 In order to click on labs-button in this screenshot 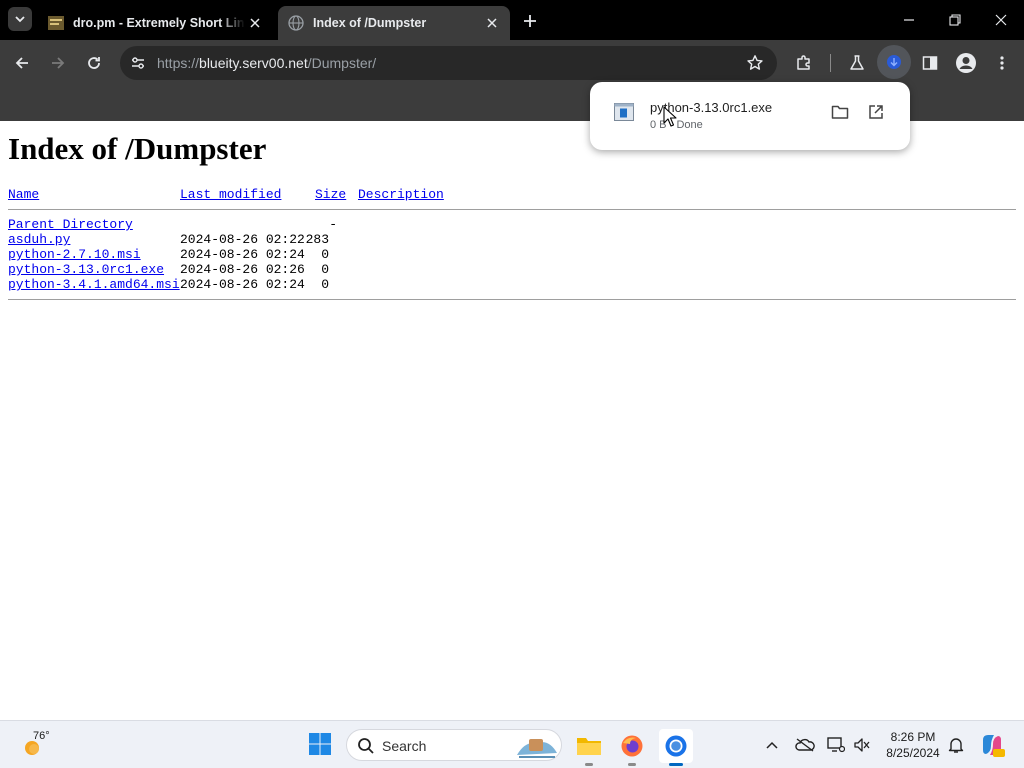, I will do `click(857, 63)`.